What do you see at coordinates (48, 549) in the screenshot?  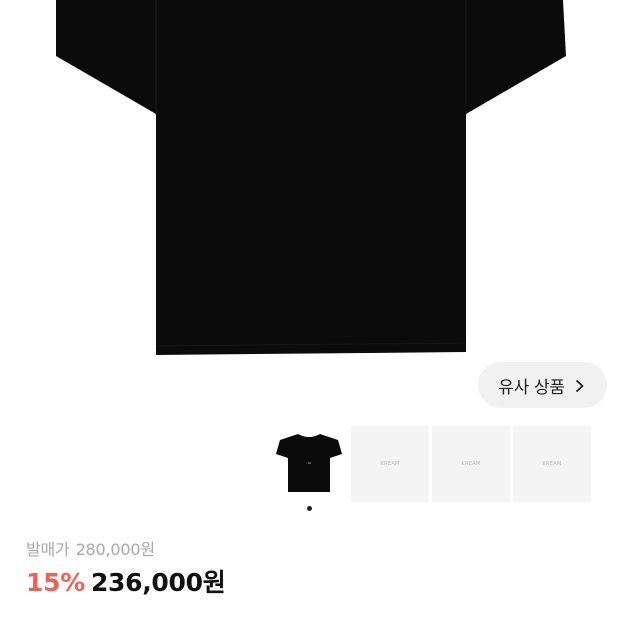 I see `release-price-label: 발매가` at bounding box center [48, 549].